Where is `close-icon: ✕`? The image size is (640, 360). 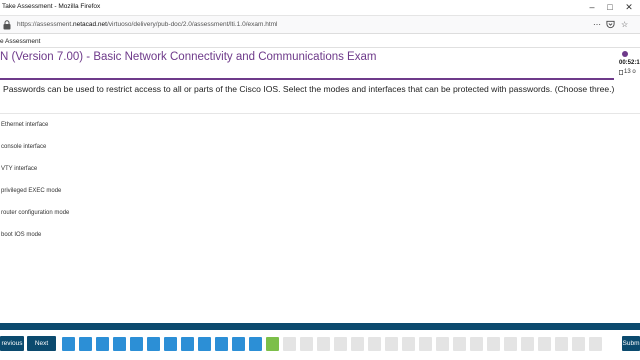 close-icon: ✕ is located at coordinates (629, 7).